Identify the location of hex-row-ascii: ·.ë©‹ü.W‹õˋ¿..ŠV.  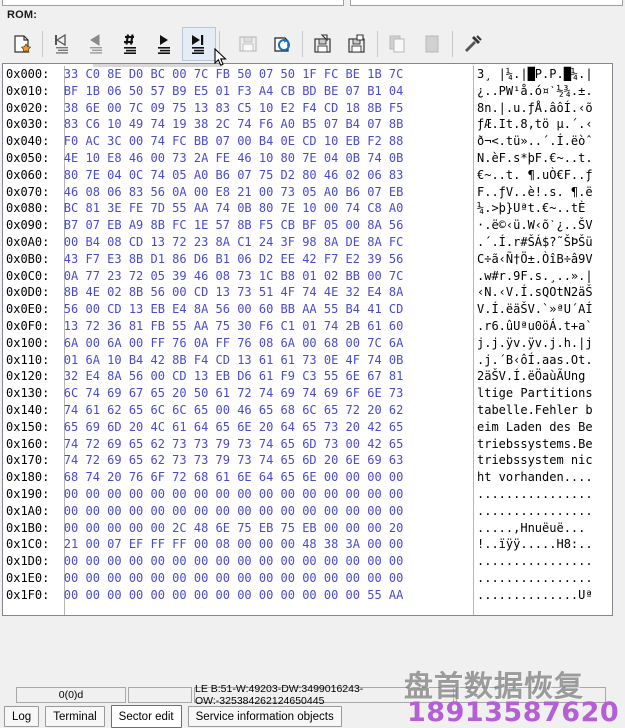
(544, 225).